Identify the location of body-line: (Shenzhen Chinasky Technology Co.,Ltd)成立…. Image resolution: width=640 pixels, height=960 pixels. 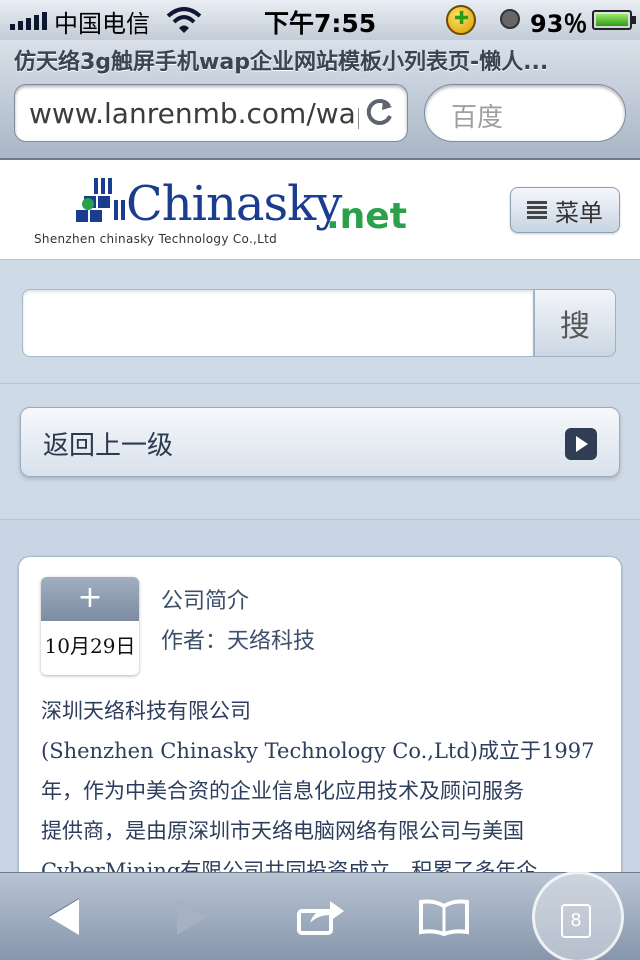
(318, 751).